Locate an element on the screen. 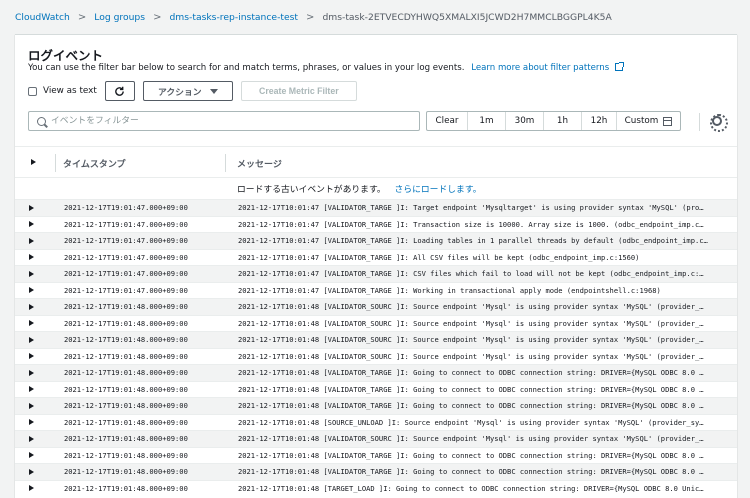  toolbar: View as text アクション Create Metric Filter is located at coordinates (192, 91).